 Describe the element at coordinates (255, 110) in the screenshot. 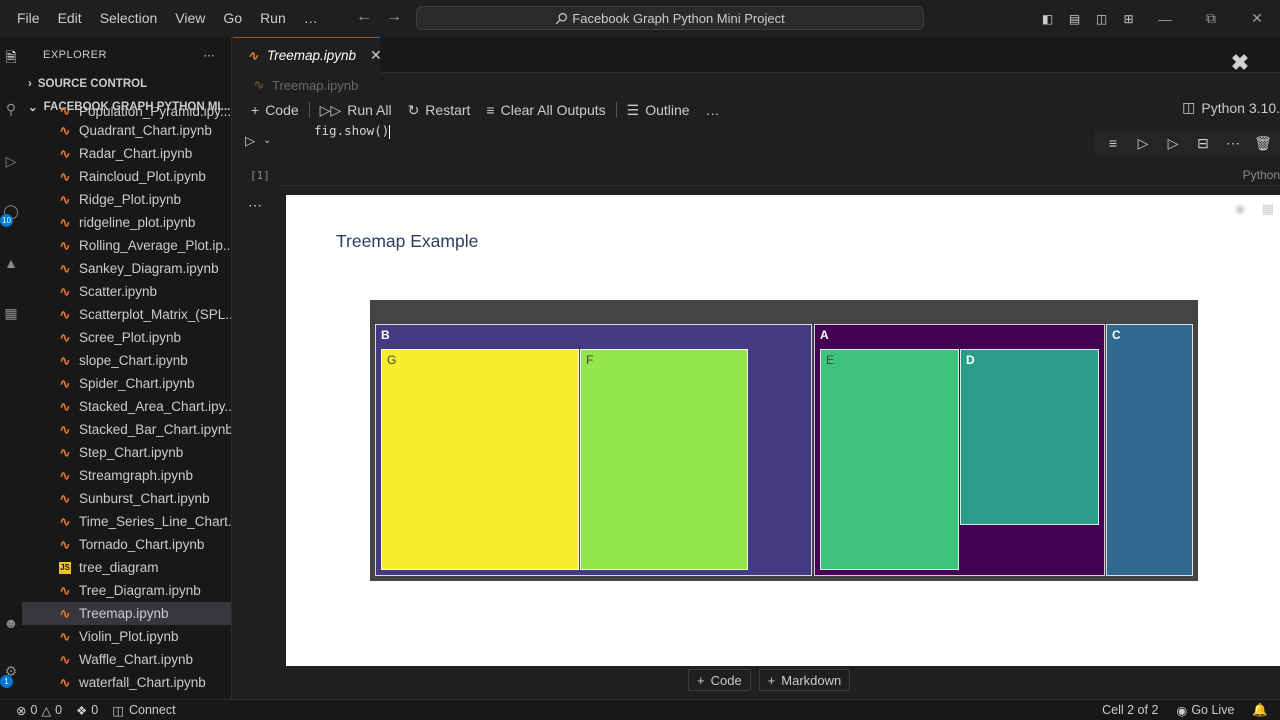

I see `plus-icon: +` at that location.